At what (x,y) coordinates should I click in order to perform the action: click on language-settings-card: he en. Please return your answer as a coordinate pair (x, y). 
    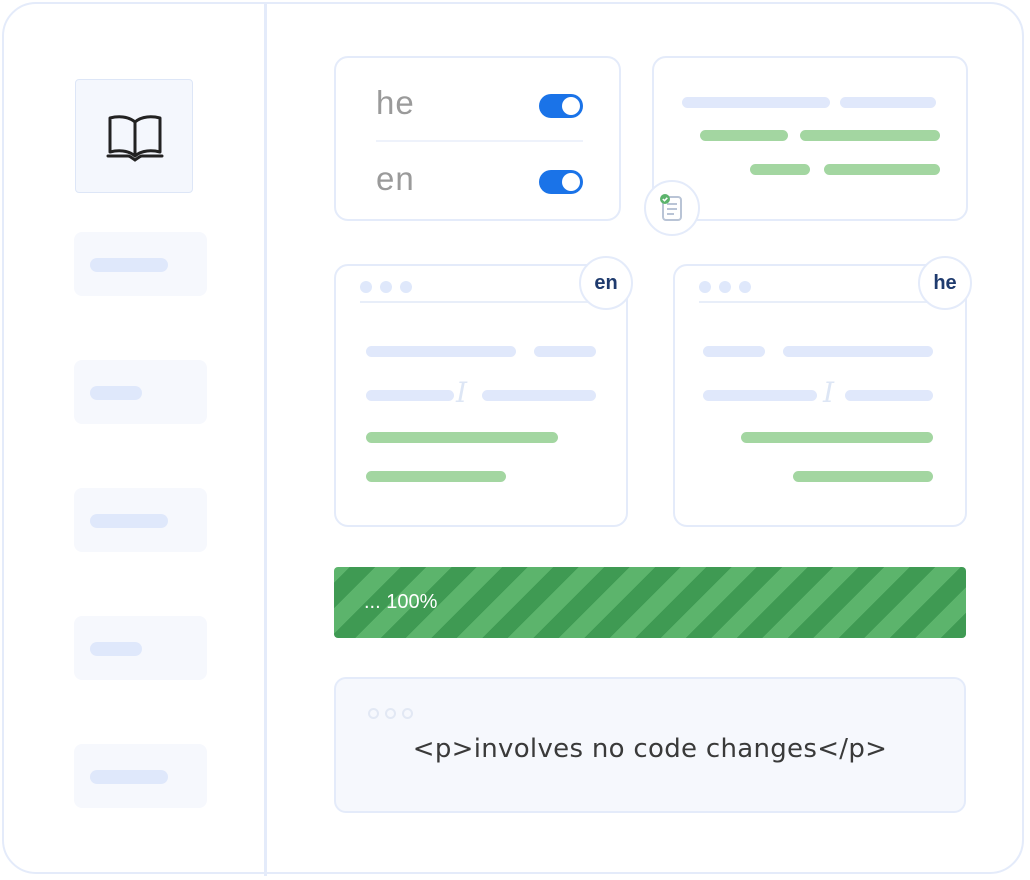
    Looking at the image, I should click on (477, 138).